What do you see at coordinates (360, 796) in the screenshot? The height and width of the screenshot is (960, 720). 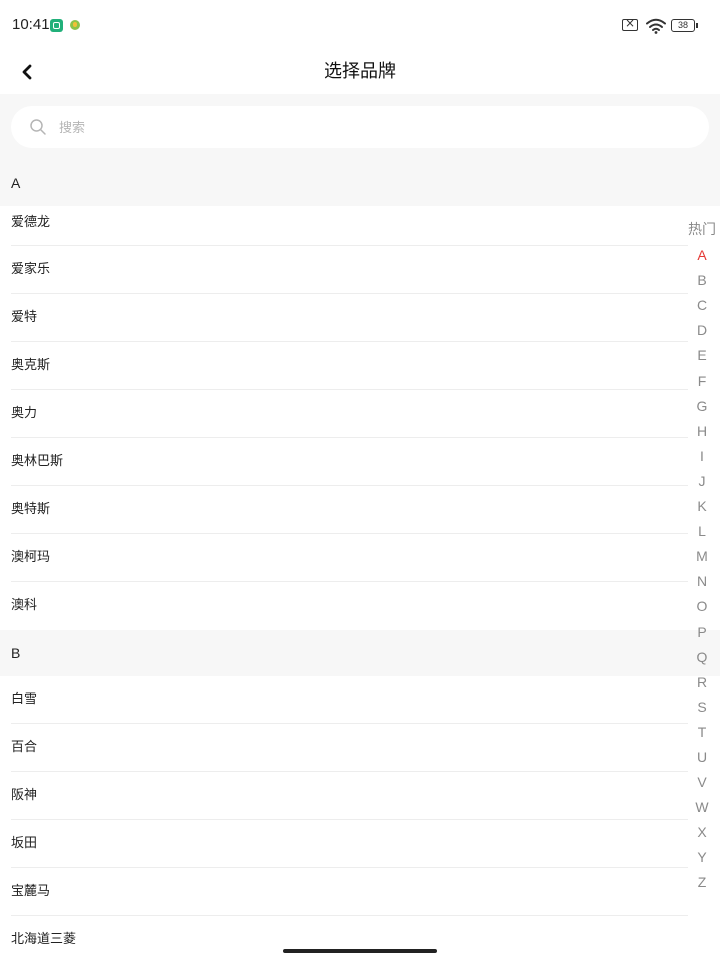 I see `brand-item: 阪神` at bounding box center [360, 796].